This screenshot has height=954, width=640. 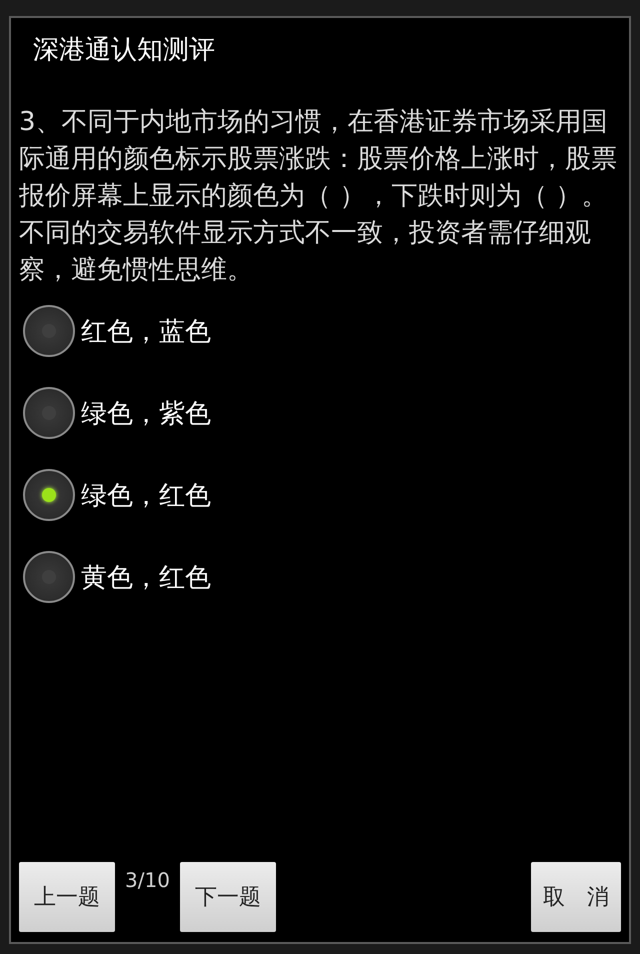 I want to click on dialog-title: 深港通认知测评, so click(x=124, y=50).